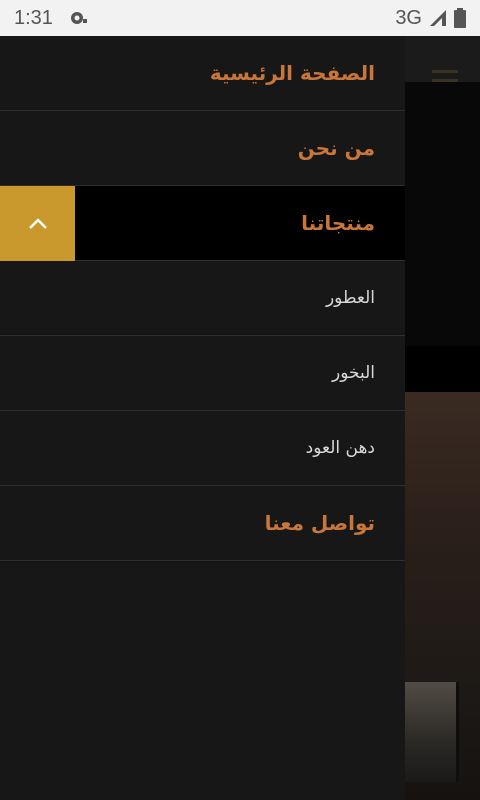 The height and width of the screenshot is (800, 480). I want to click on status-bar: 1:31 3G, so click(240, 18).